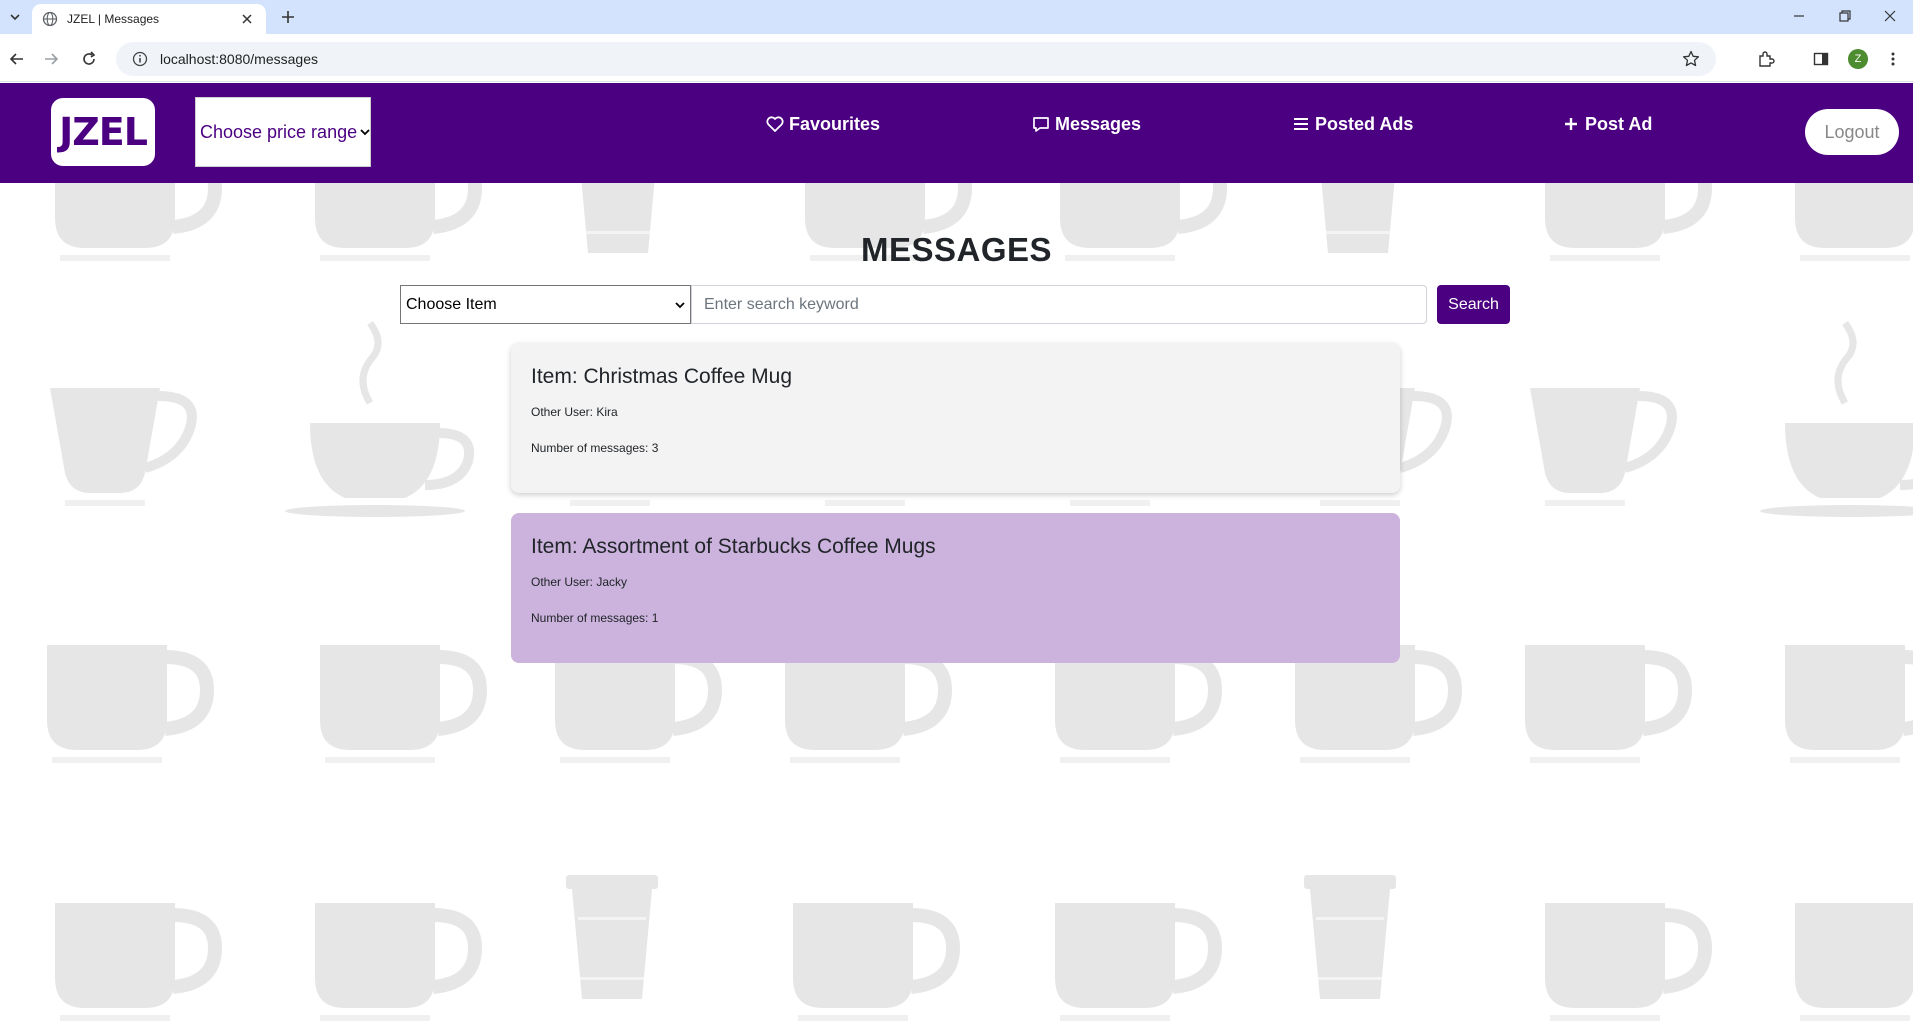  I want to click on nav-post-ad: Post Ad, so click(1606, 124).